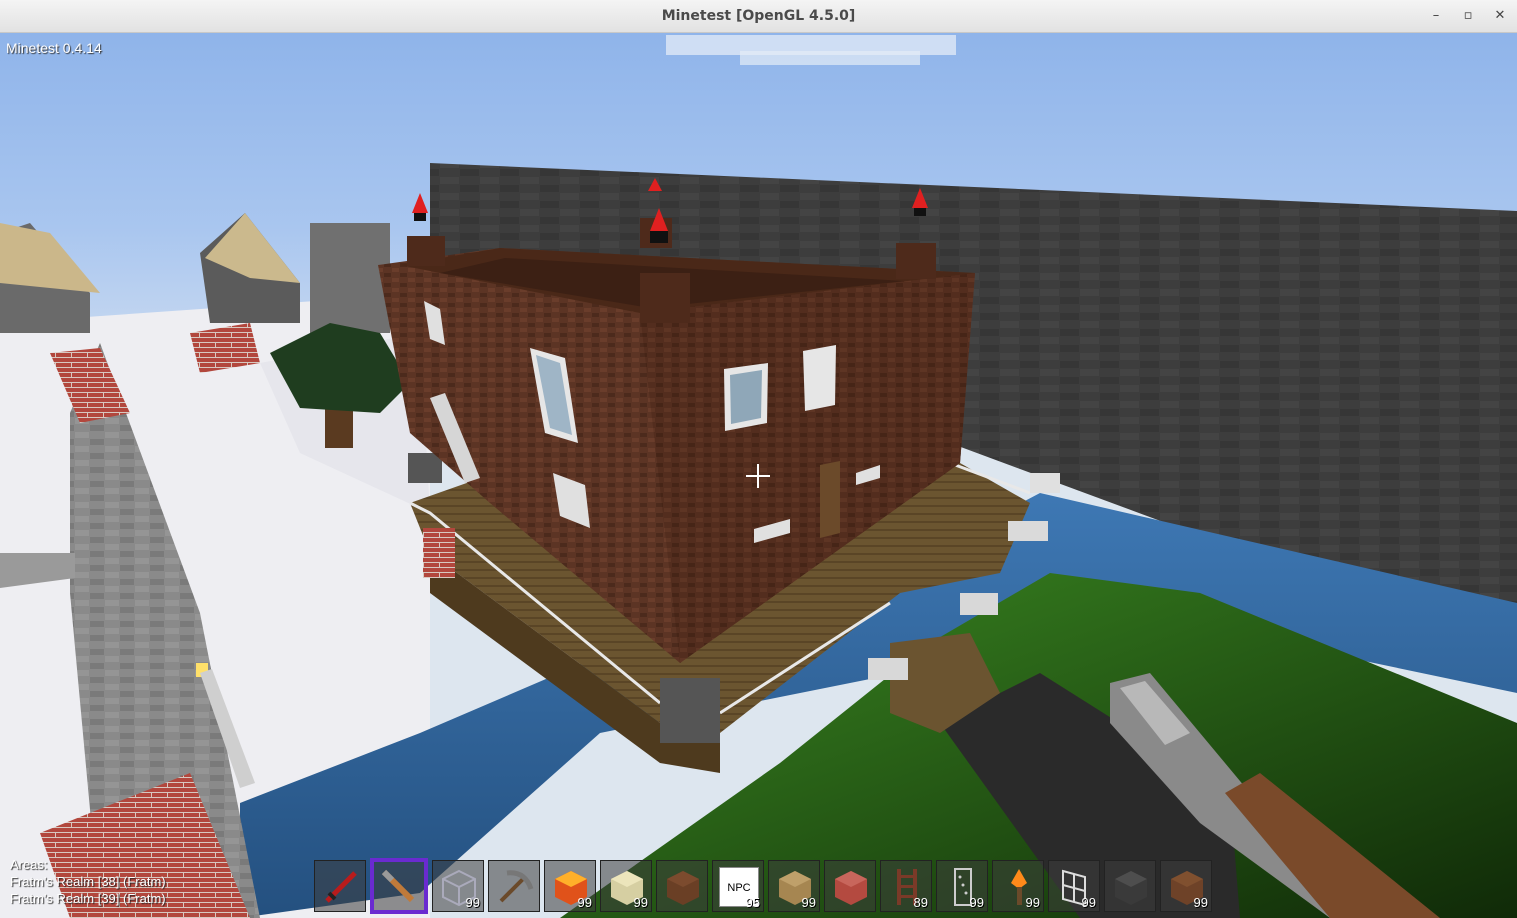 The width and height of the screenshot is (1517, 918). I want to click on window-title: Minetest [OpenGL 4.5.0], so click(758, 16).